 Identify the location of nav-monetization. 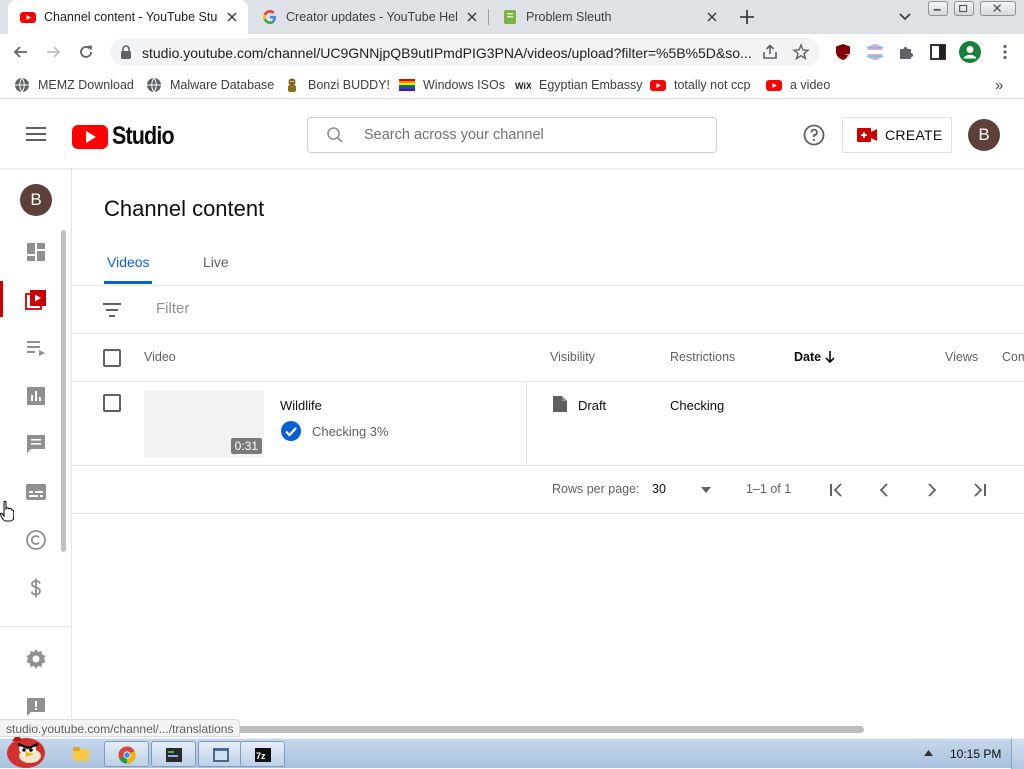
(36, 587).